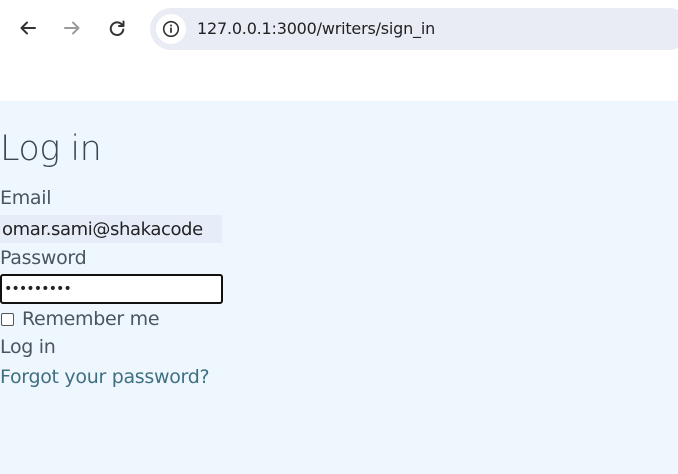 This screenshot has width=678, height=474. I want to click on remember-me-checkbox, so click(7, 319).